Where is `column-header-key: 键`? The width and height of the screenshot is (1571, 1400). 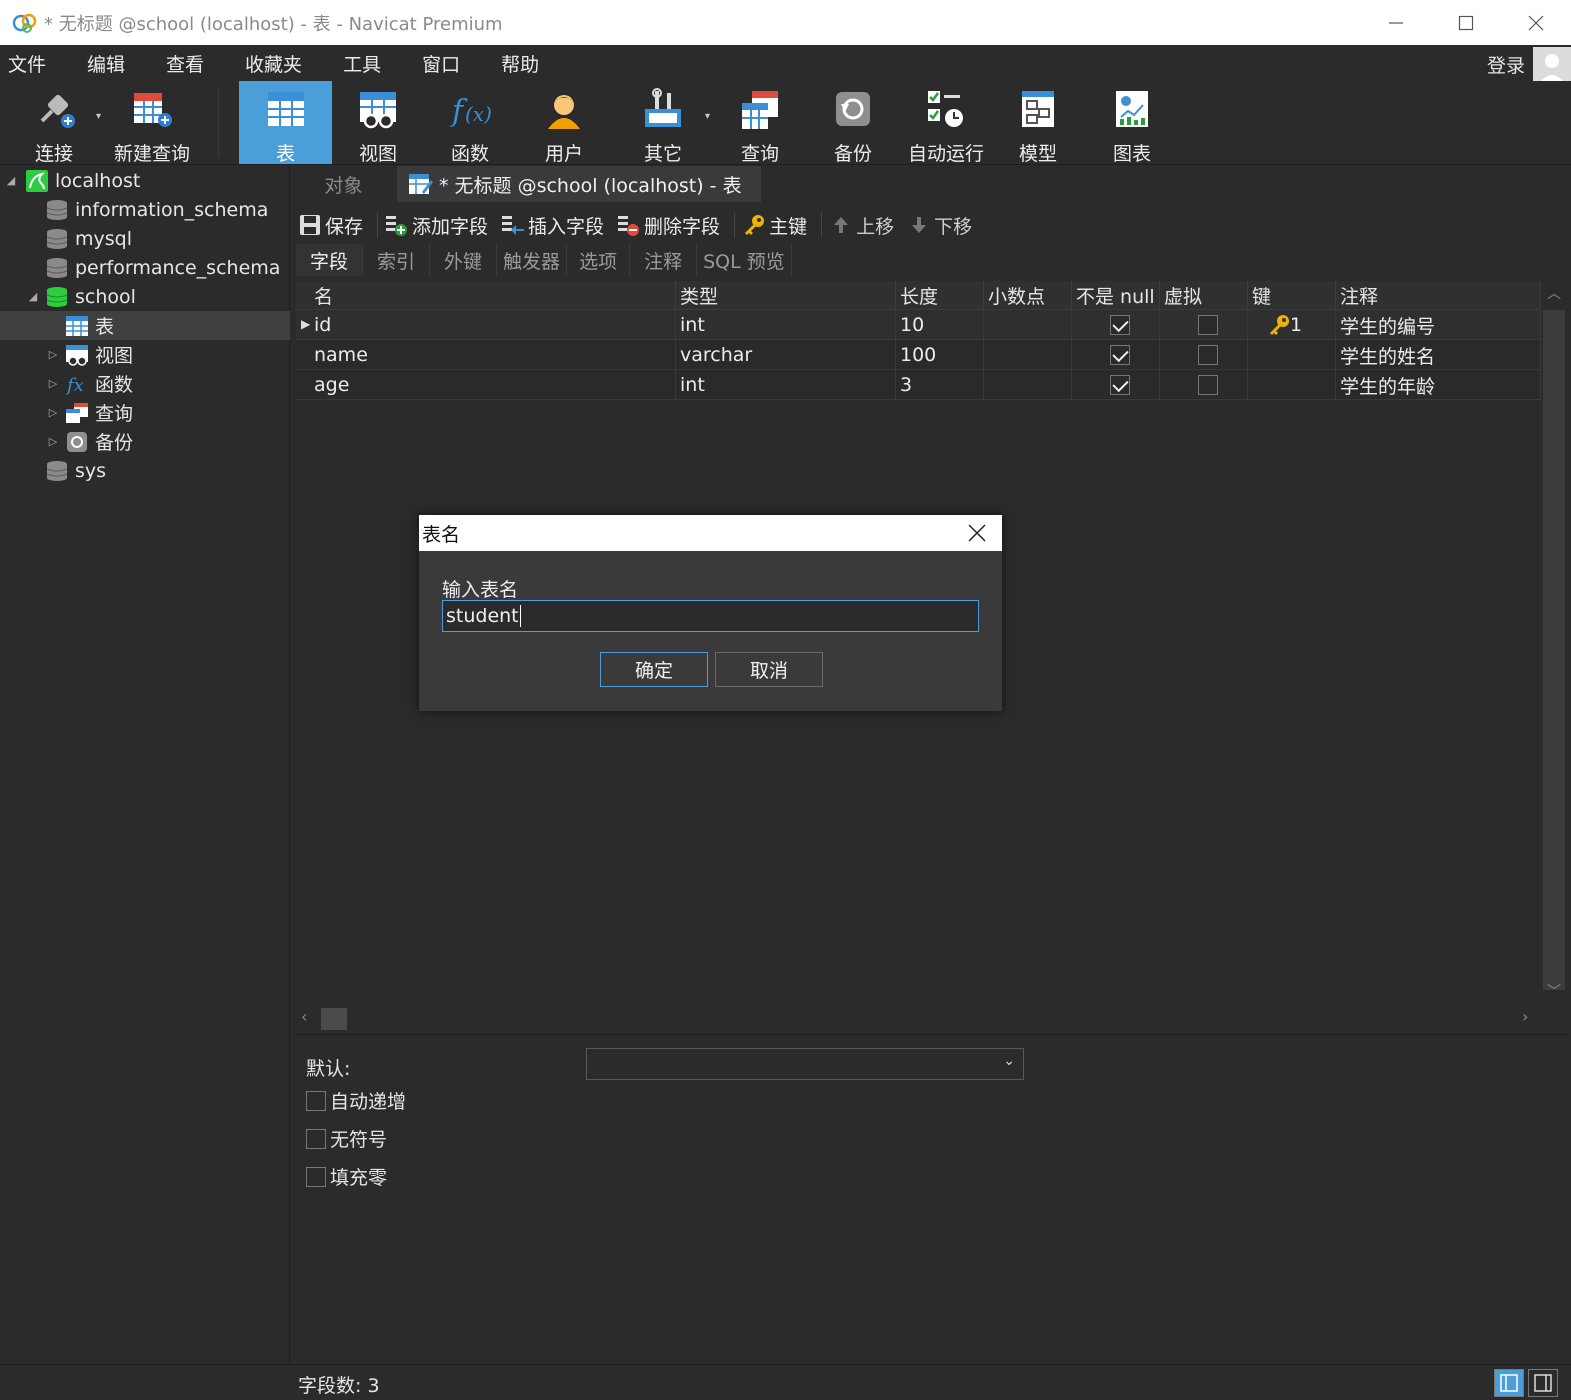
column-header-key: 键 is located at coordinates (1292, 295).